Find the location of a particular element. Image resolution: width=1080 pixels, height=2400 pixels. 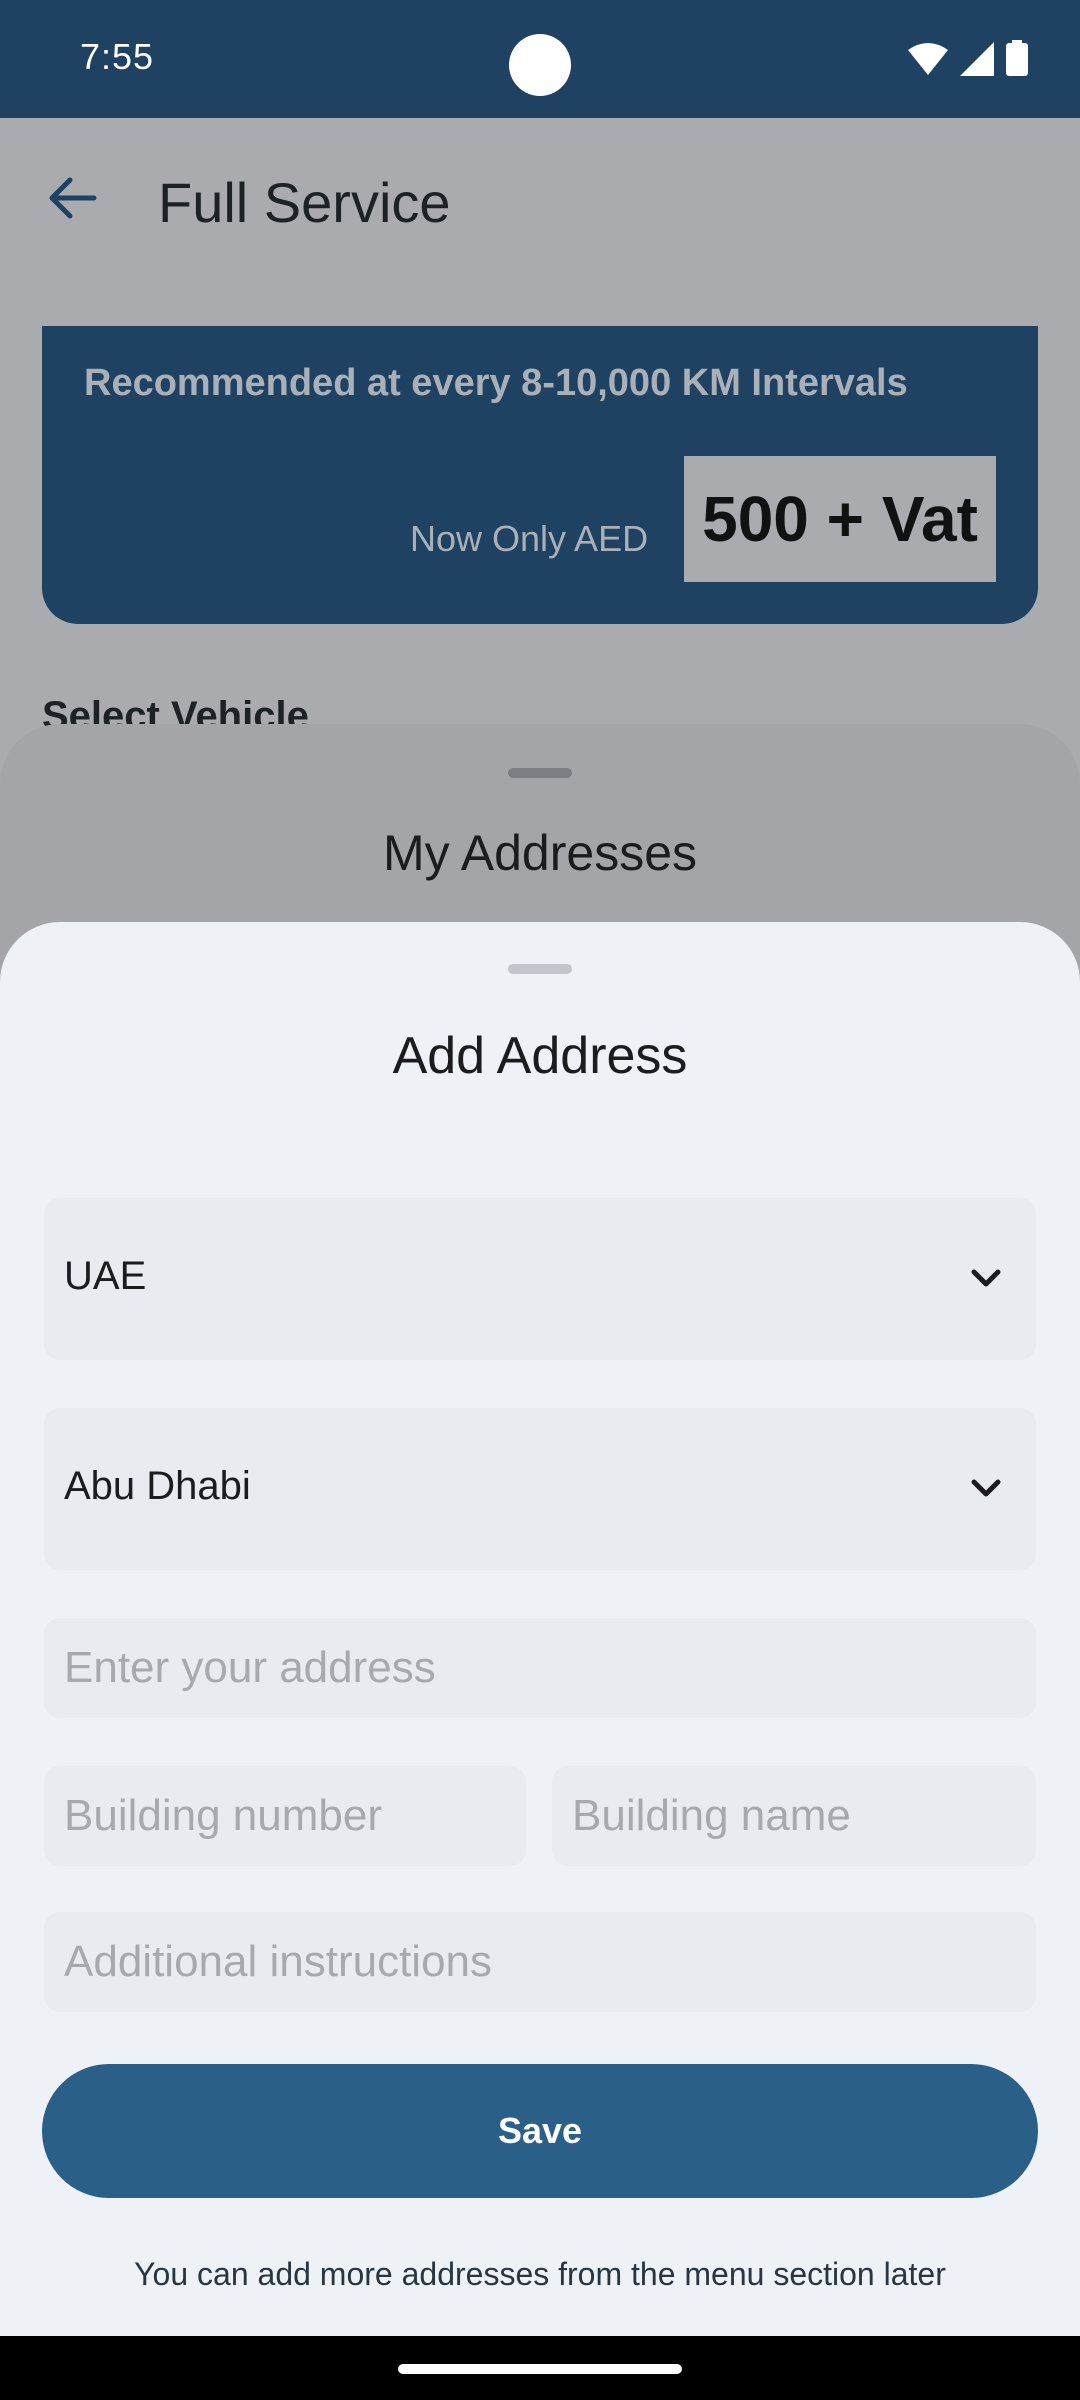

status-bar: 7:55 is located at coordinates (540, 59).